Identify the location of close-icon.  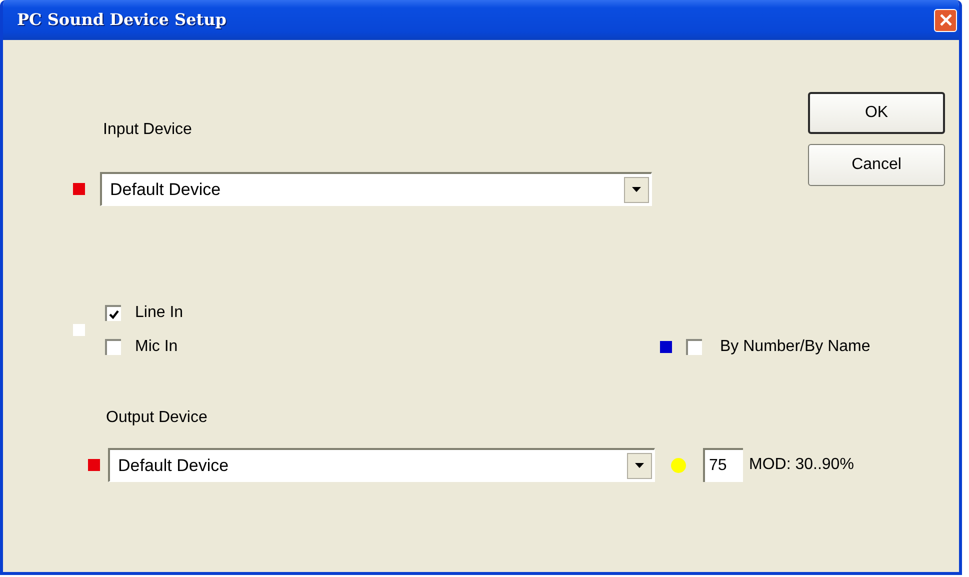
(946, 20).